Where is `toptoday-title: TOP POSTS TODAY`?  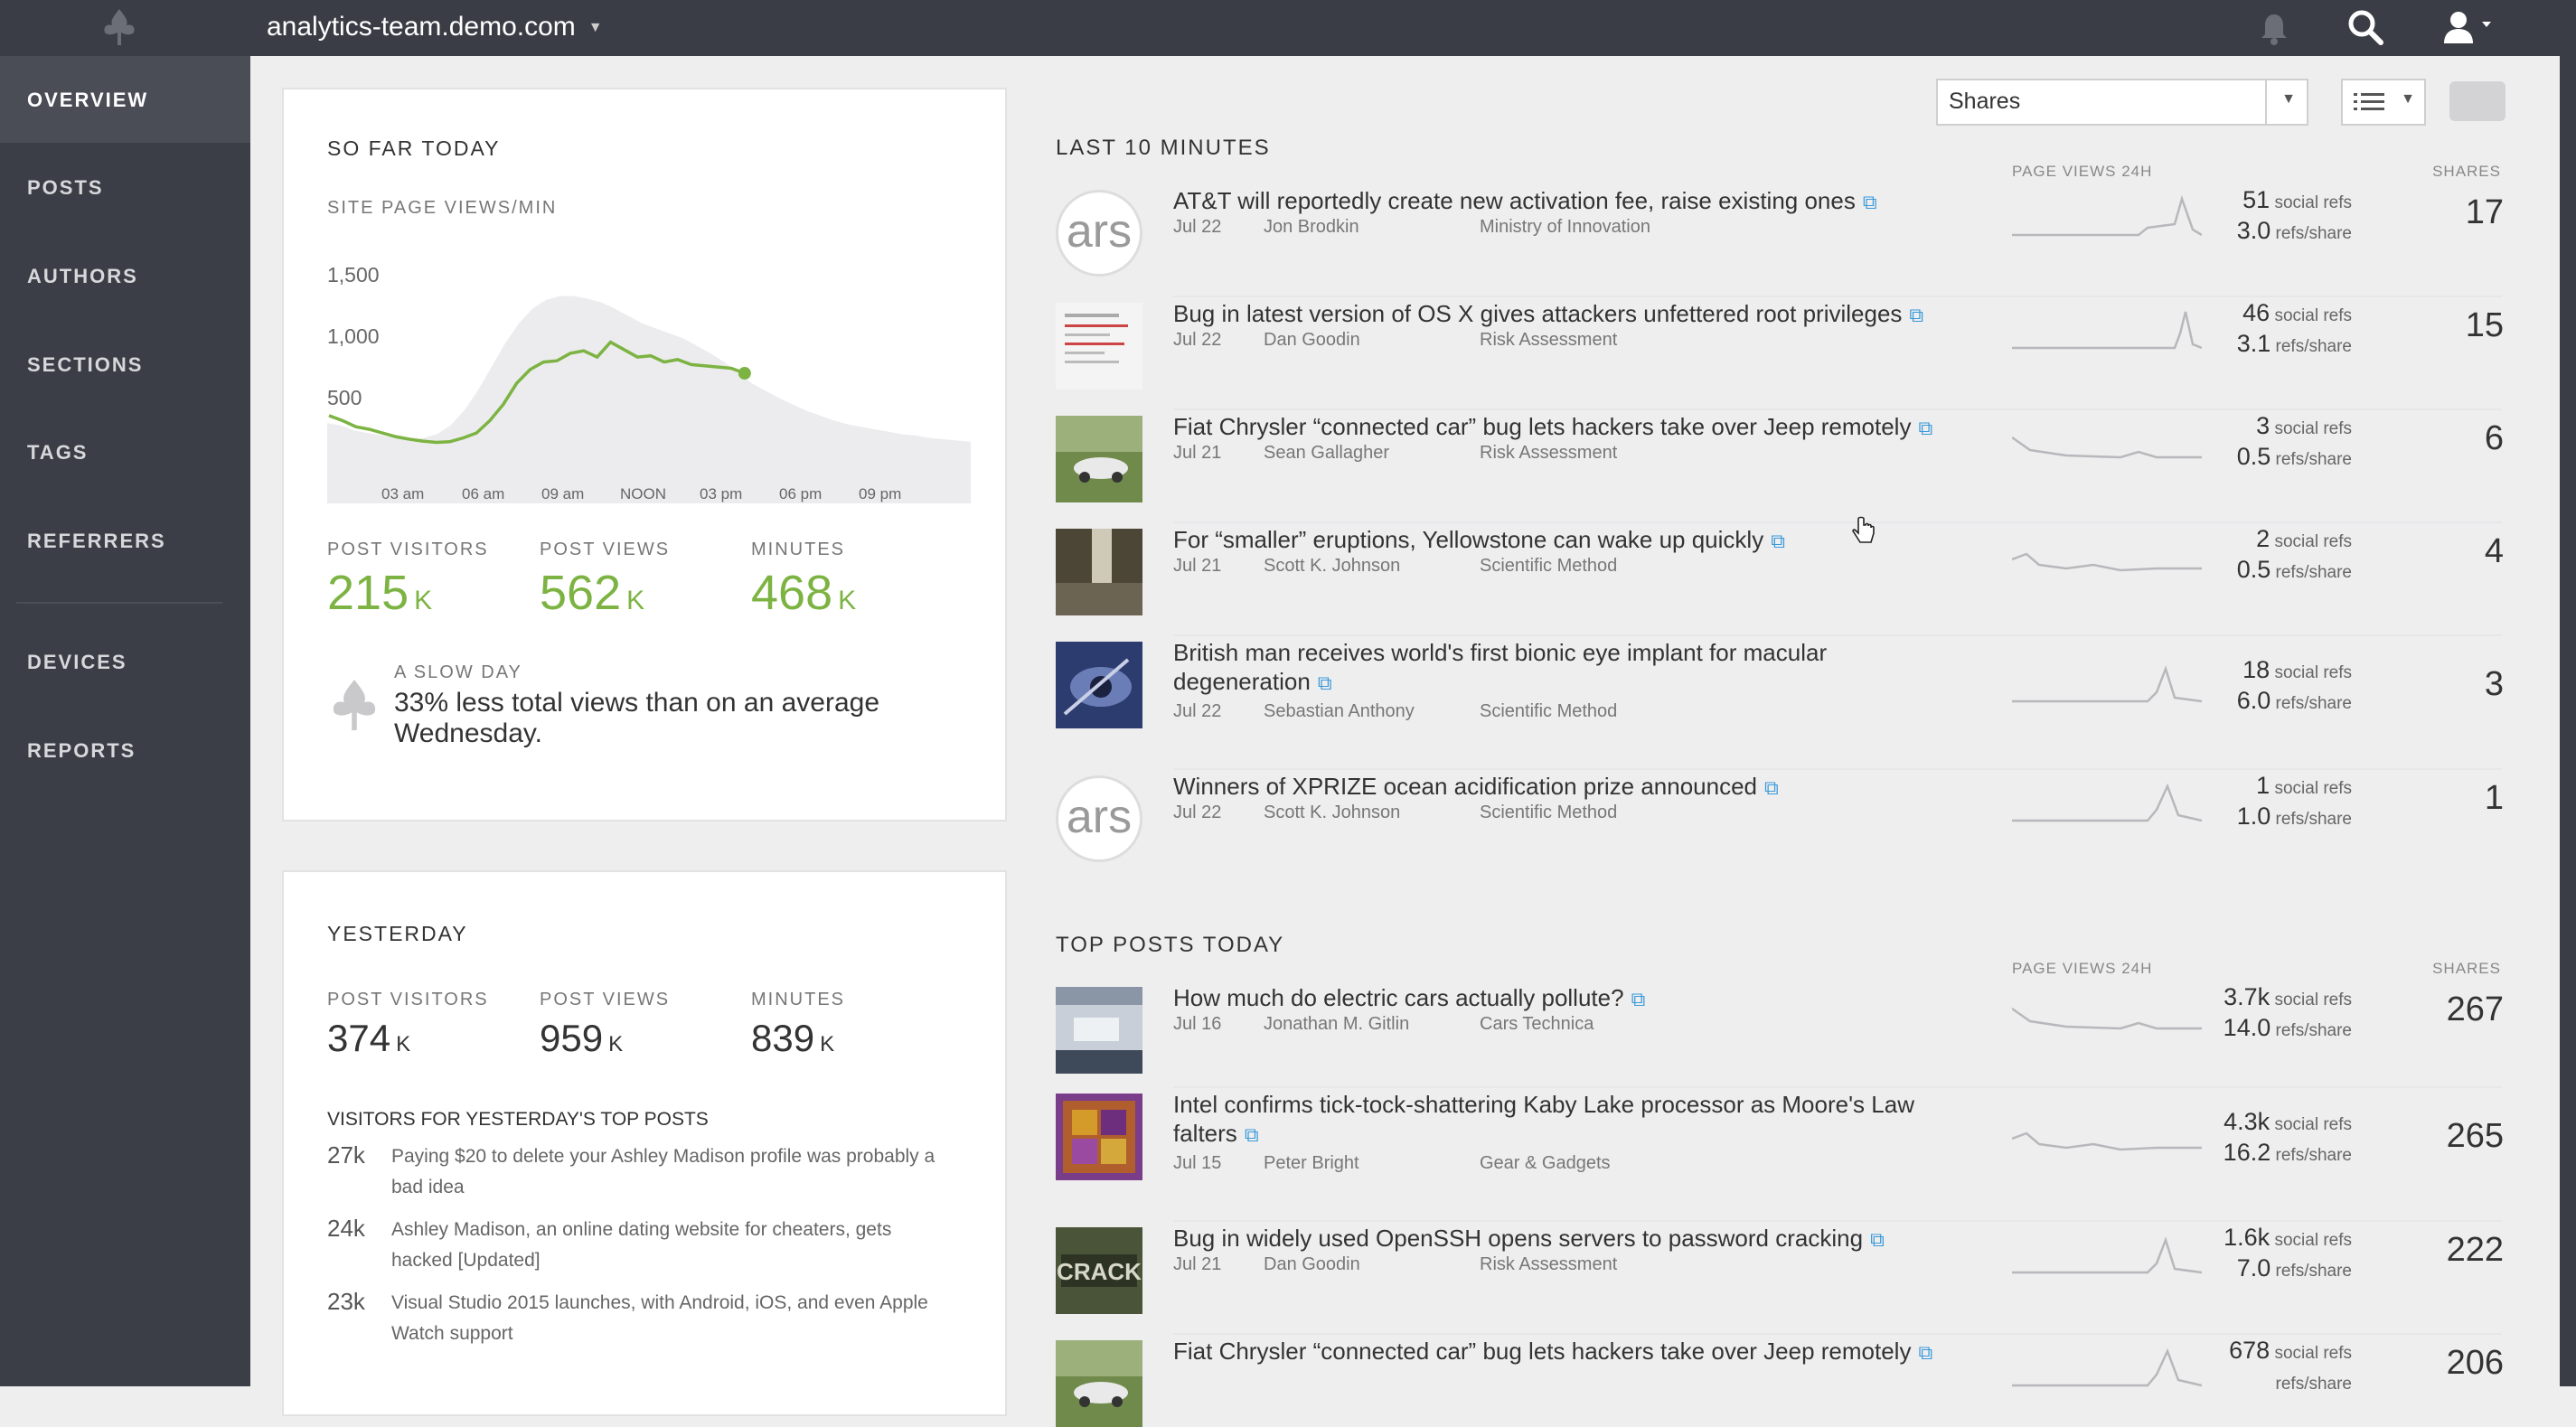
toptoday-title: TOP POSTS TODAY is located at coordinates (1170, 945).